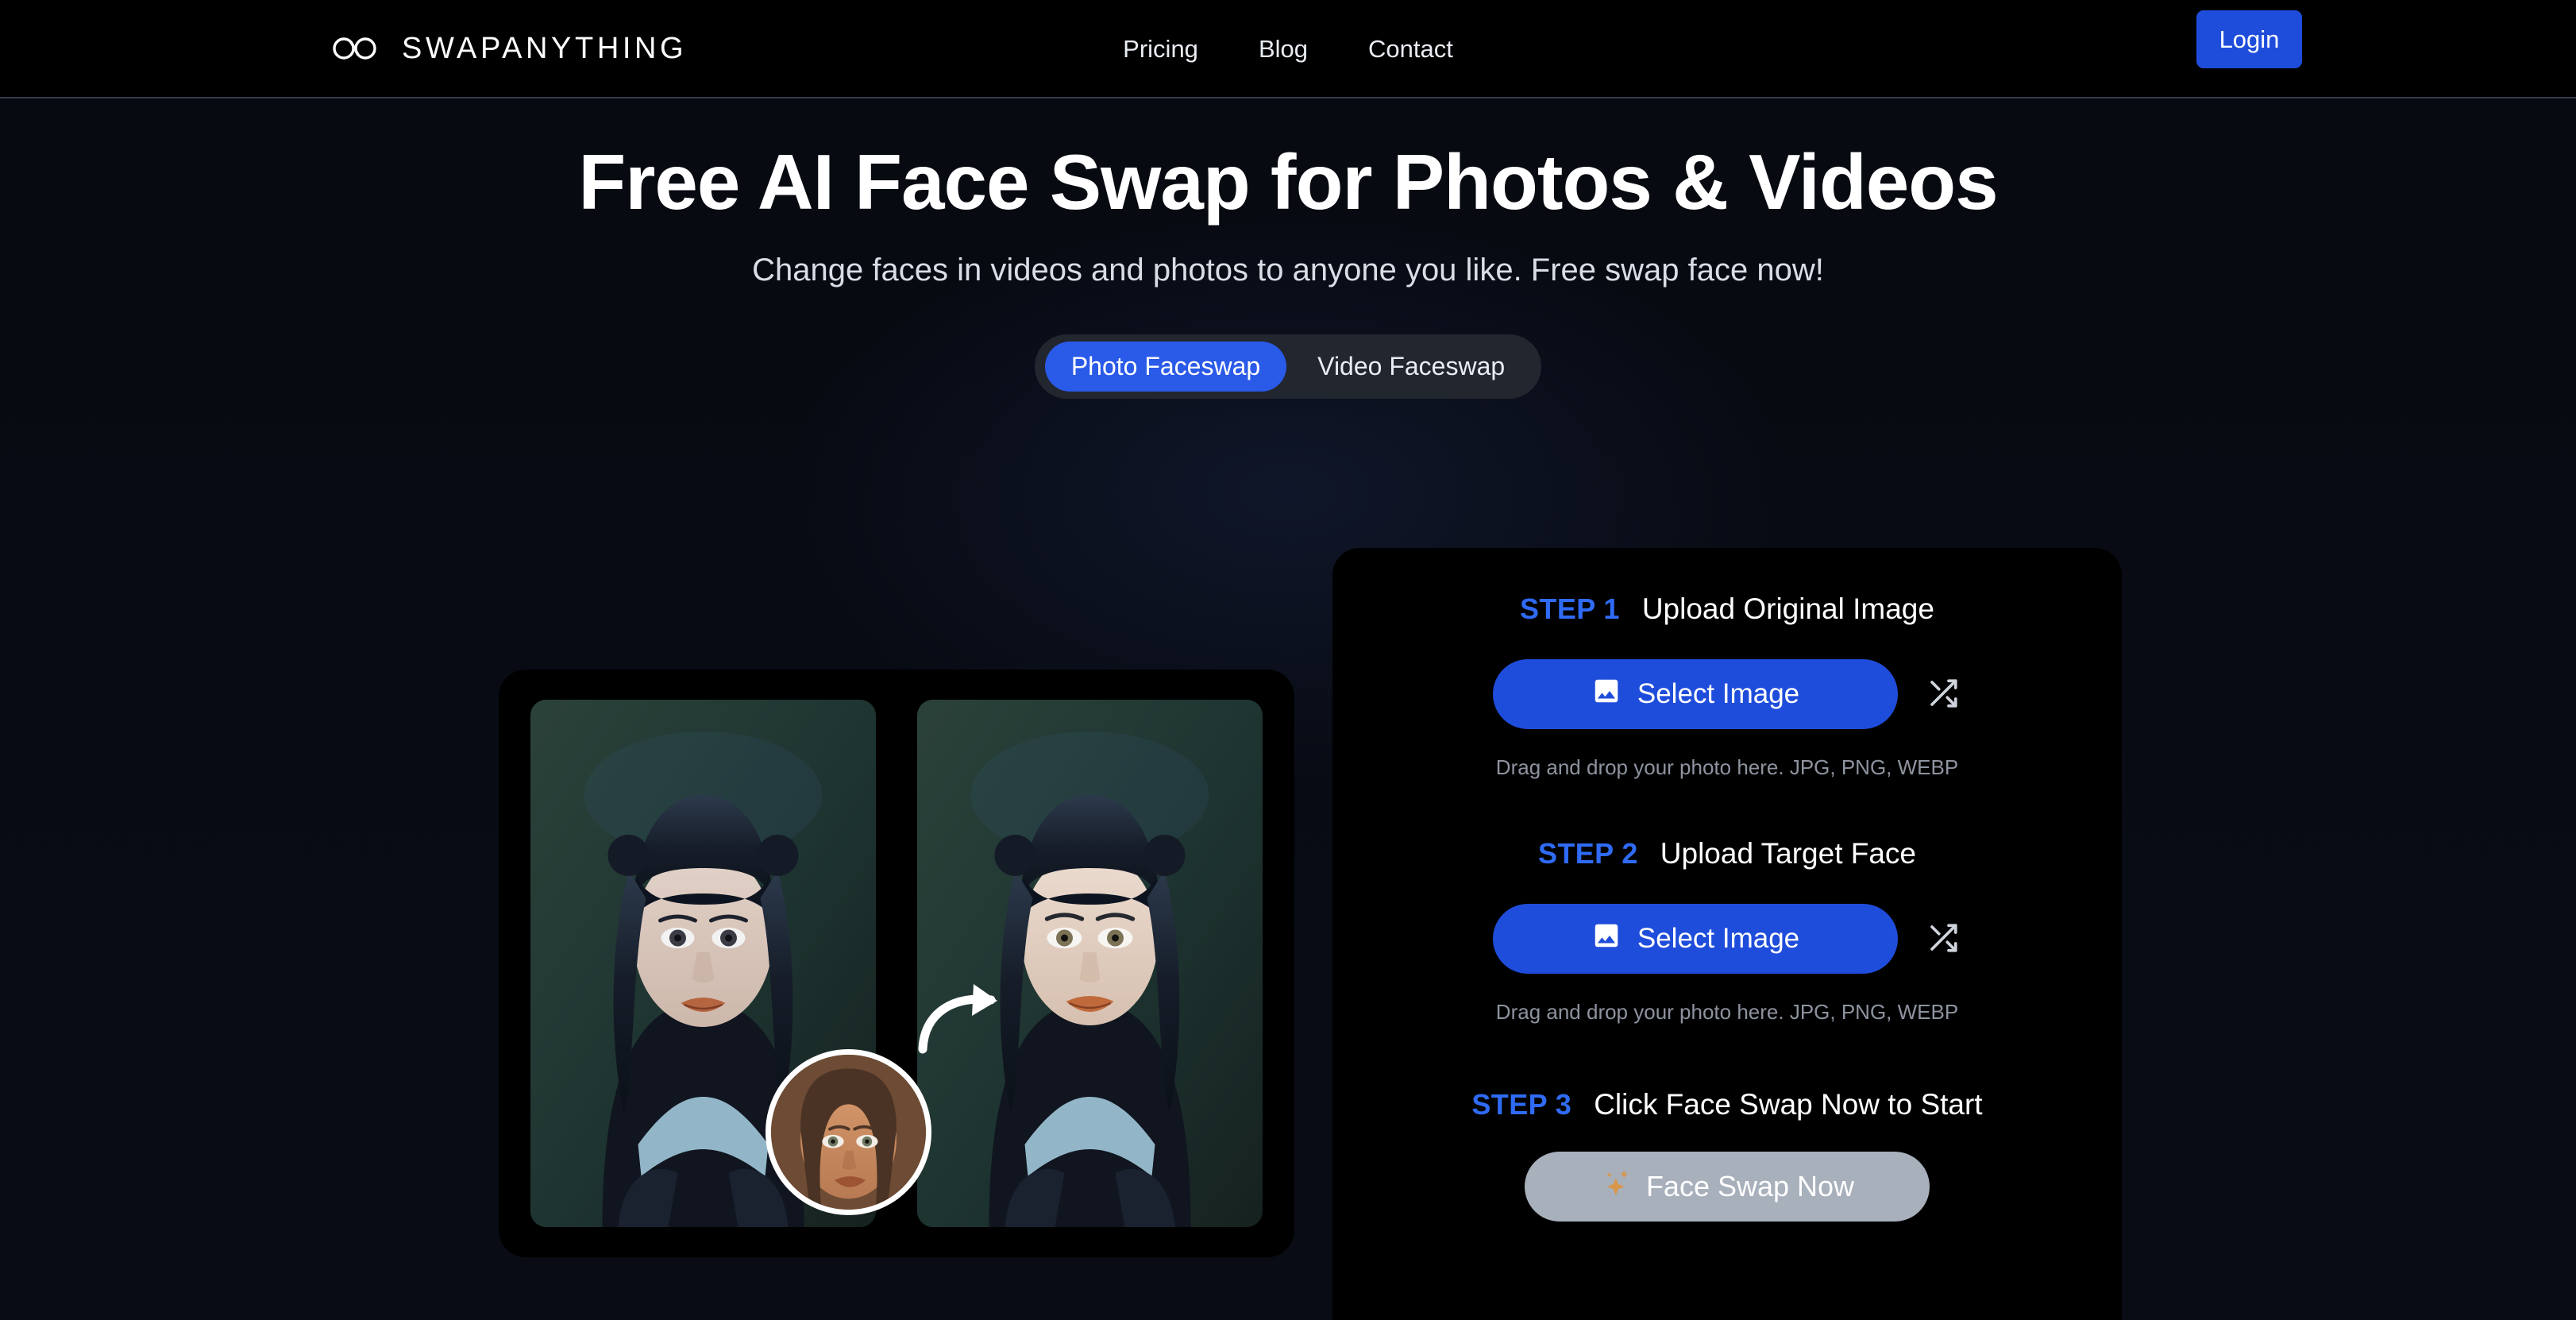 The height and width of the screenshot is (1320, 2576). What do you see at coordinates (1788, 608) in the screenshot?
I see `step-1-label: Upload Original Image` at bounding box center [1788, 608].